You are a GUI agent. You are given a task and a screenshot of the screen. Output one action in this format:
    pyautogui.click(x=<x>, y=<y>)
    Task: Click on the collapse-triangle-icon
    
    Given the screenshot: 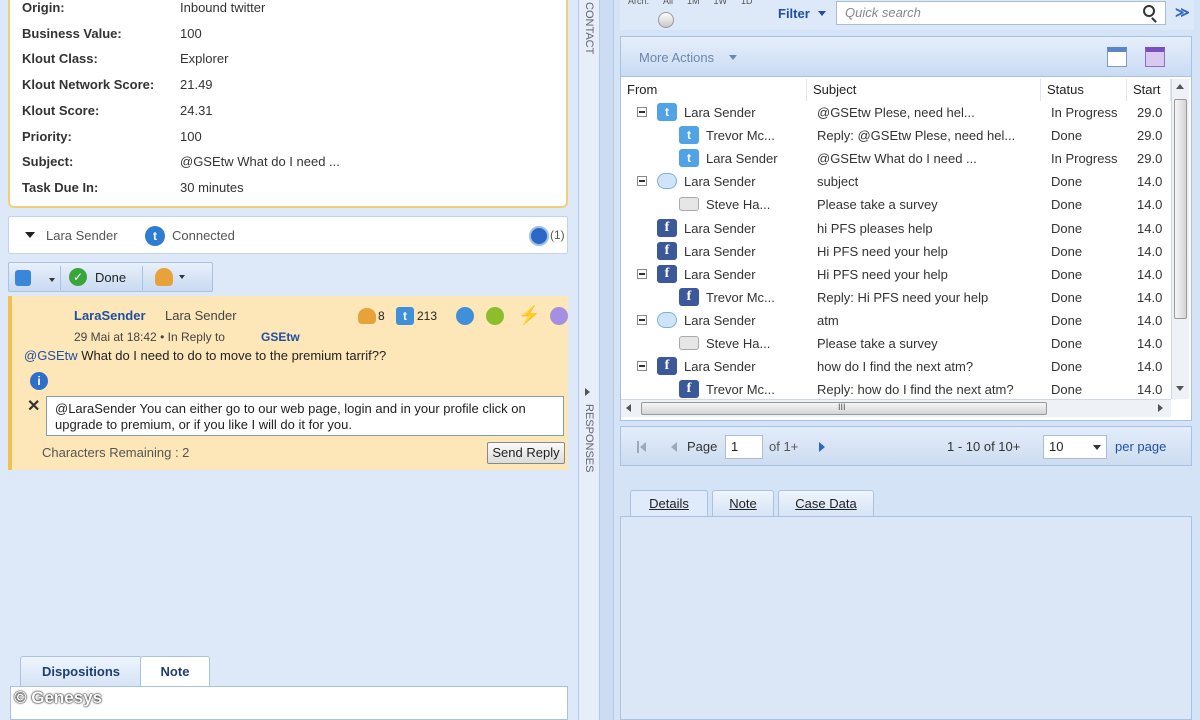 What is the action you would take?
    pyautogui.click(x=30, y=235)
    